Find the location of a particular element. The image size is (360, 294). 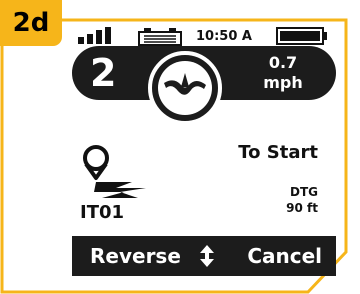

route-name: IT01 is located at coordinates (102, 212).